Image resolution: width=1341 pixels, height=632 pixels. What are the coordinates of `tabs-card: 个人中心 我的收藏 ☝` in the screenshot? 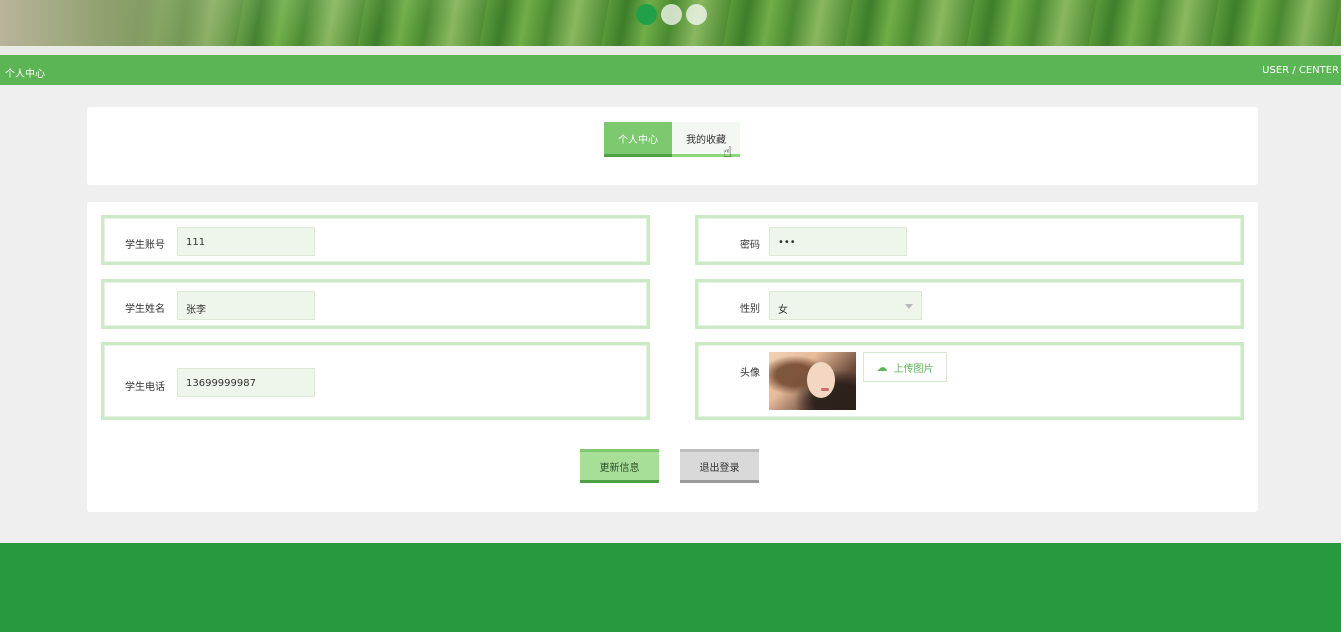 It's located at (672, 146).